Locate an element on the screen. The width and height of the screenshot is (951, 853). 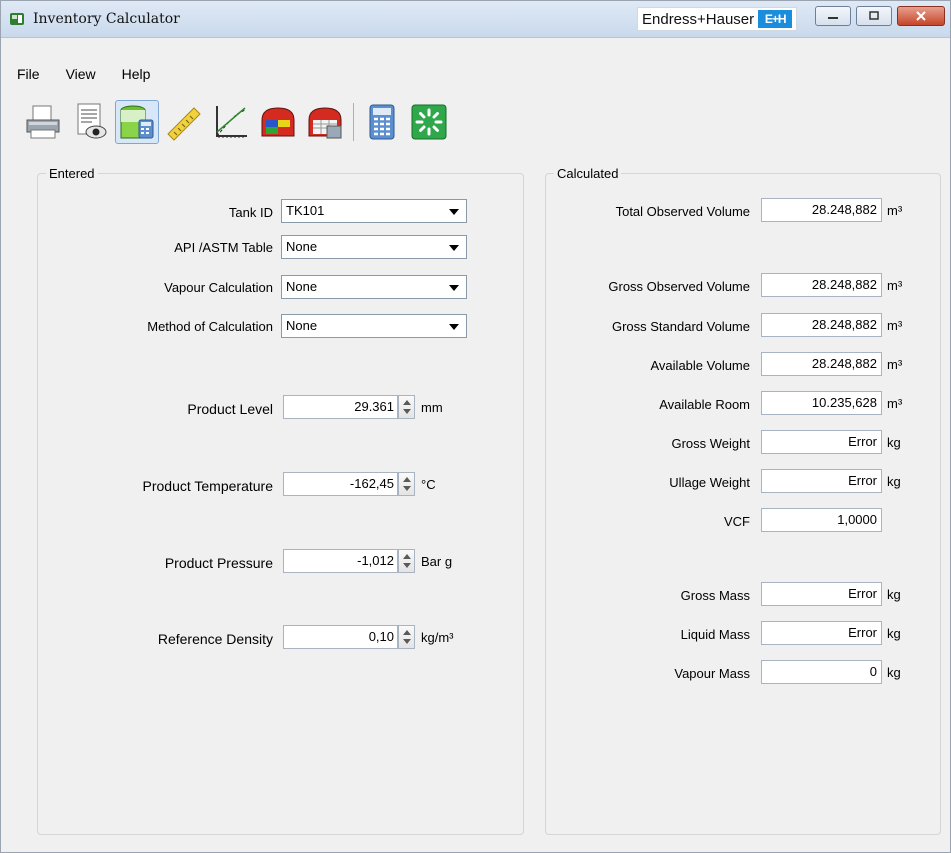
reference-density-unit: kg/m³ is located at coordinates (437, 637).